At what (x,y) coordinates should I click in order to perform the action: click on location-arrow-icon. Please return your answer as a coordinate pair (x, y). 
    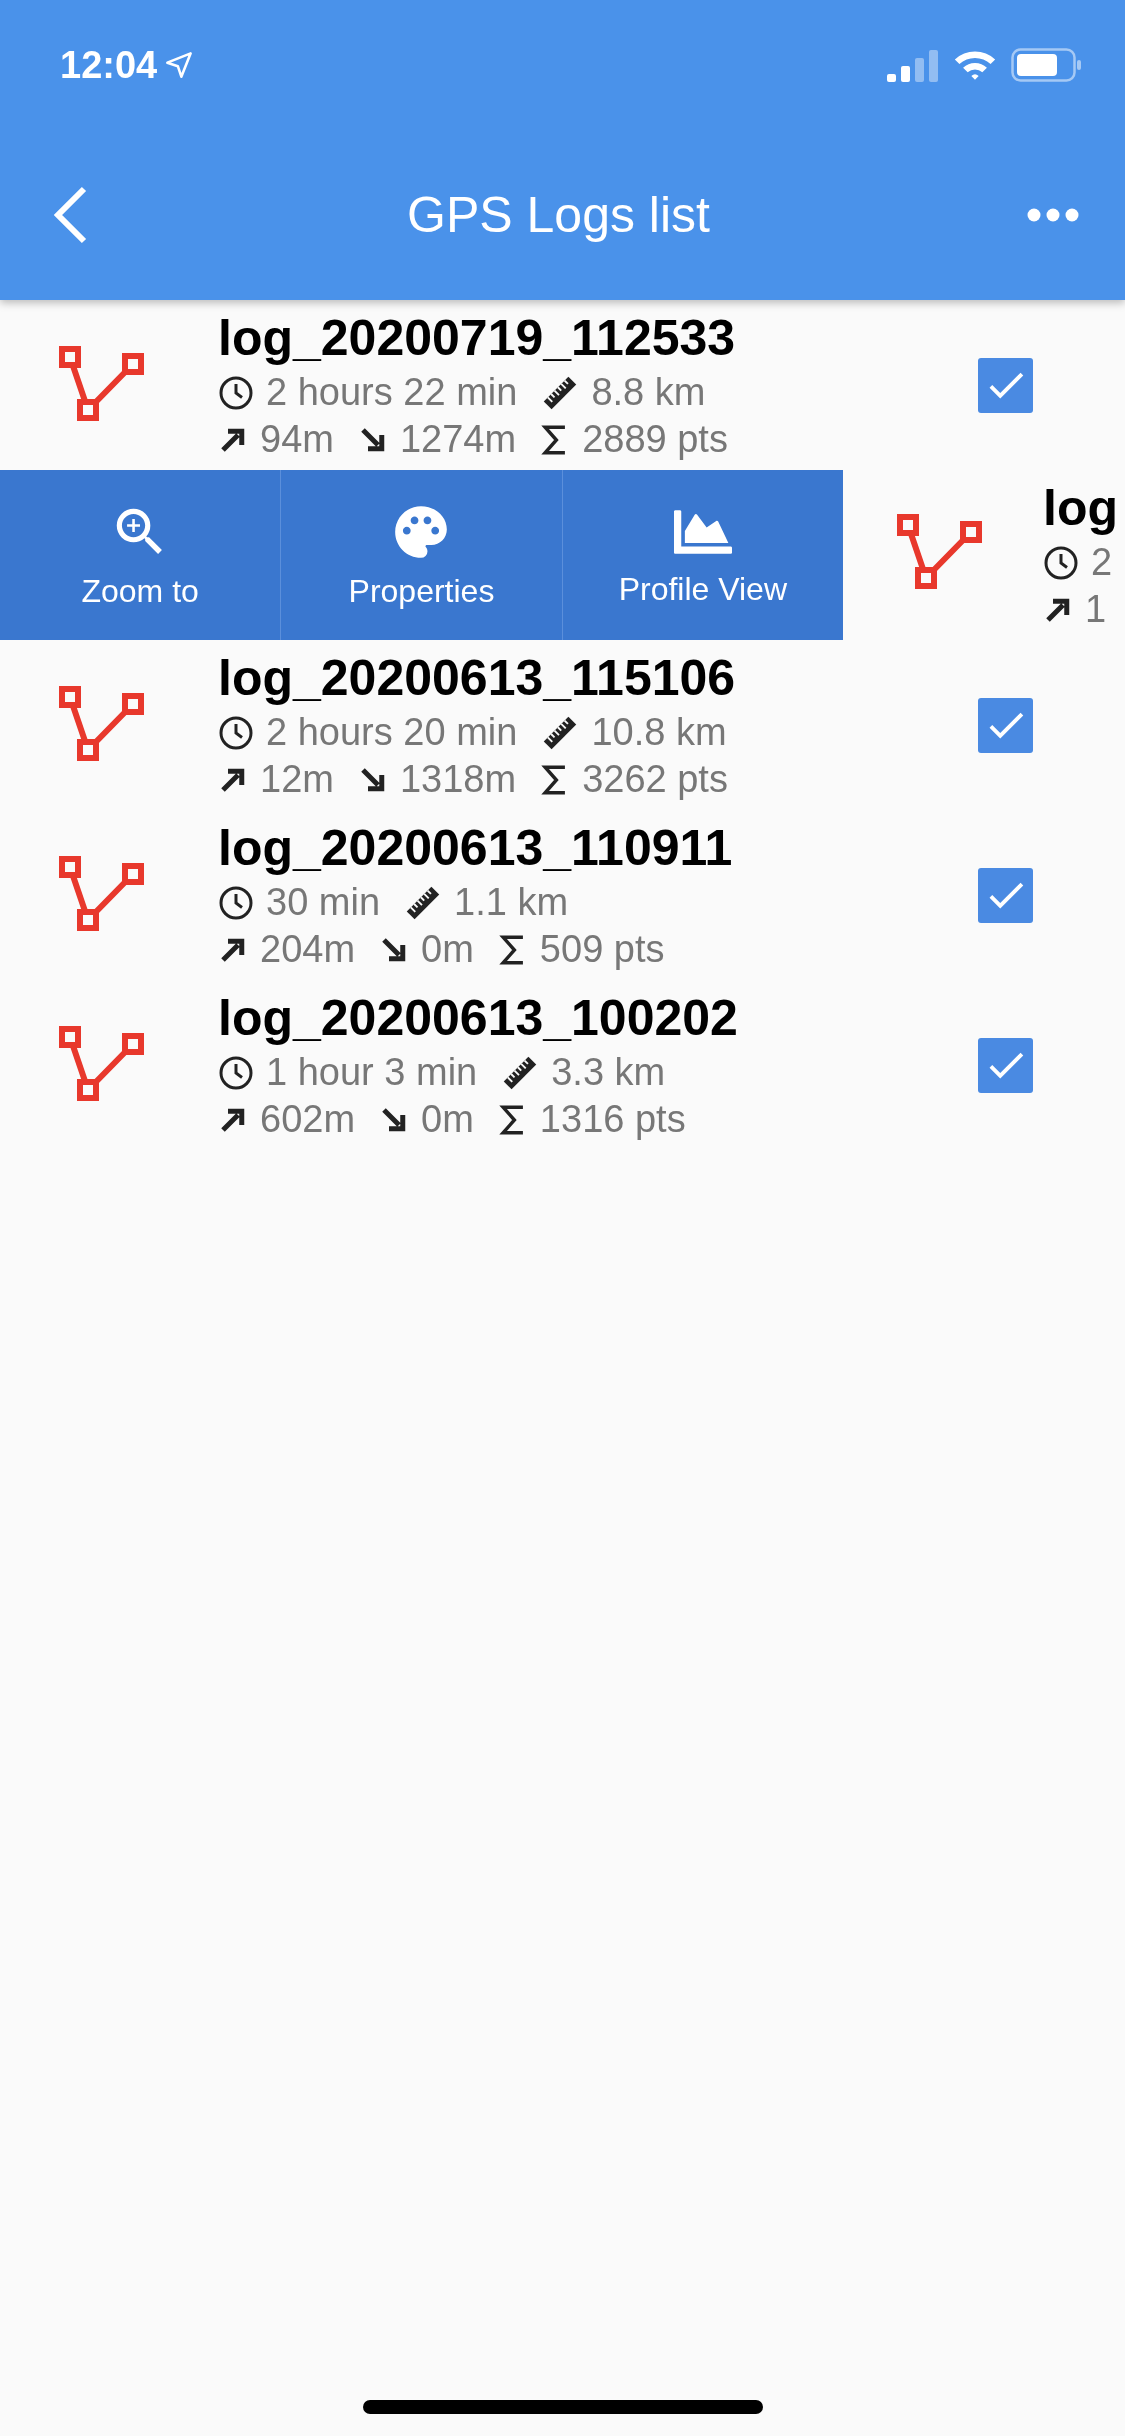
    Looking at the image, I should click on (179, 65).